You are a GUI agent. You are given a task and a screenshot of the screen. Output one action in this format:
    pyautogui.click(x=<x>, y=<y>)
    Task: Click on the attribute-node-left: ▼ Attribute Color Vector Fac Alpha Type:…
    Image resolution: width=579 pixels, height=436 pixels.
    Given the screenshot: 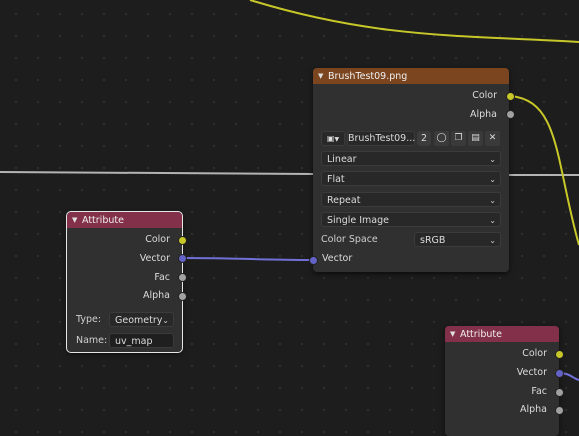 What is the action you would take?
    pyautogui.click(x=126, y=282)
    